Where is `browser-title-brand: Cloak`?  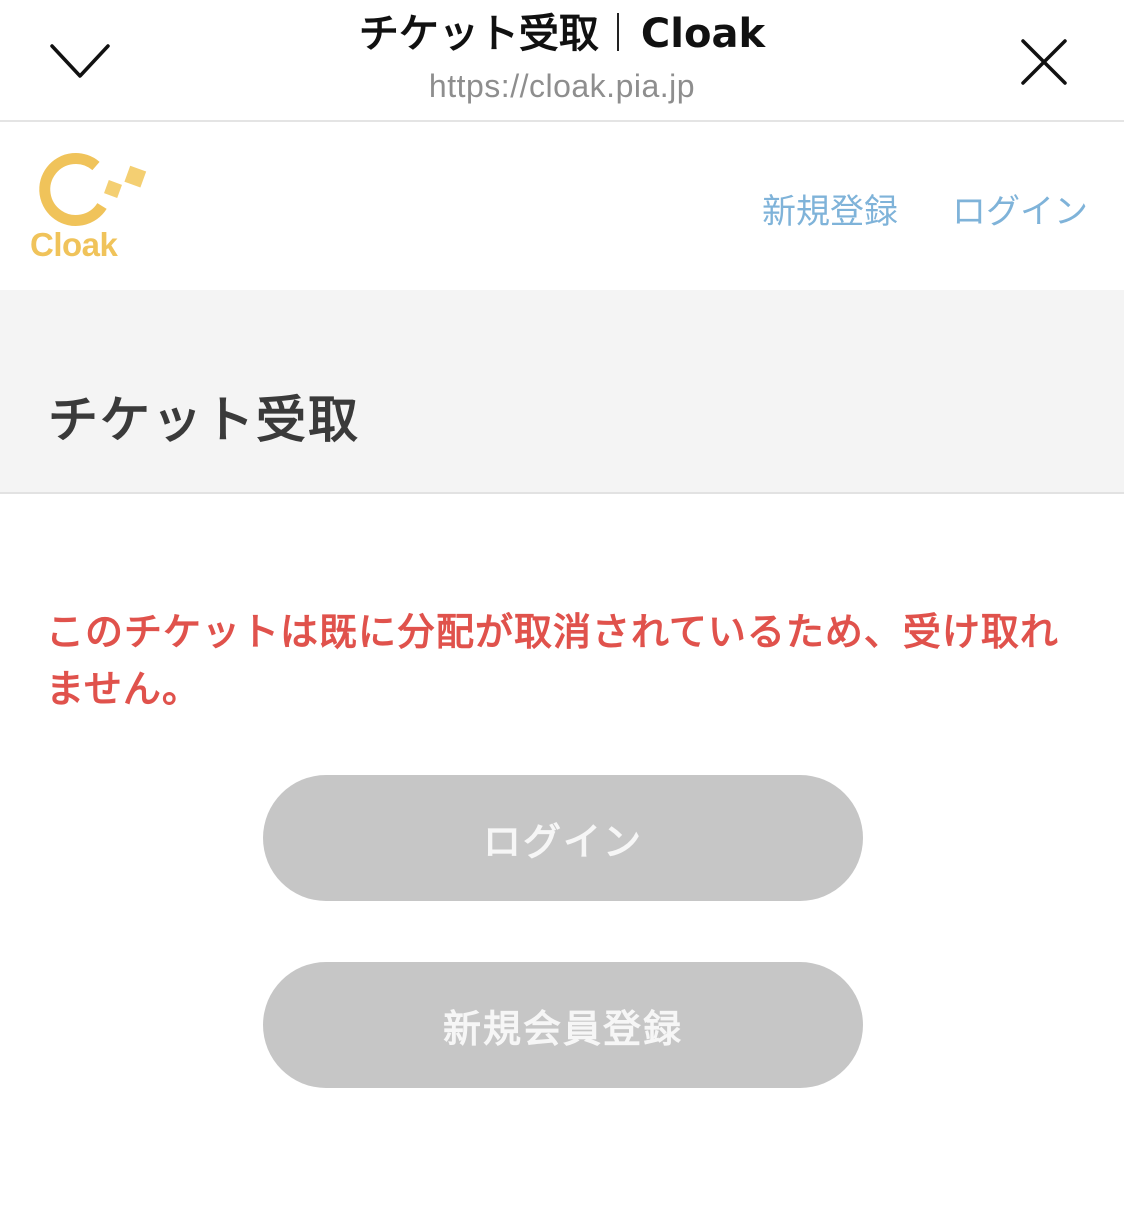
browser-title-brand: Cloak is located at coordinates (703, 34).